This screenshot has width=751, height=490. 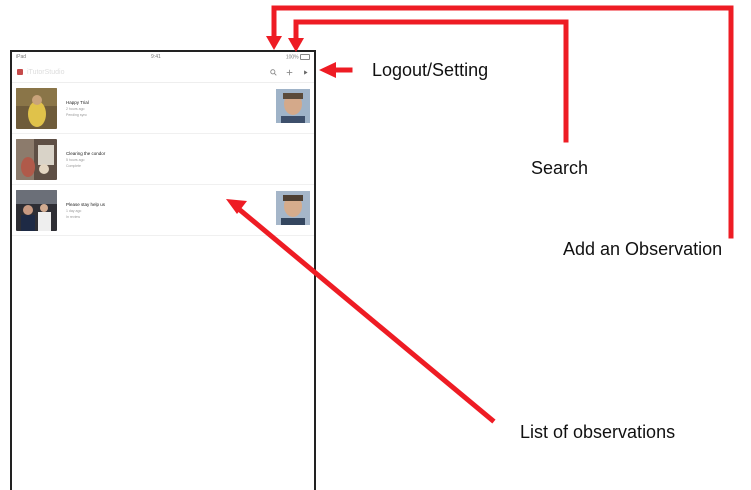 What do you see at coordinates (431, 81) in the screenshot?
I see `search-arrow` at bounding box center [431, 81].